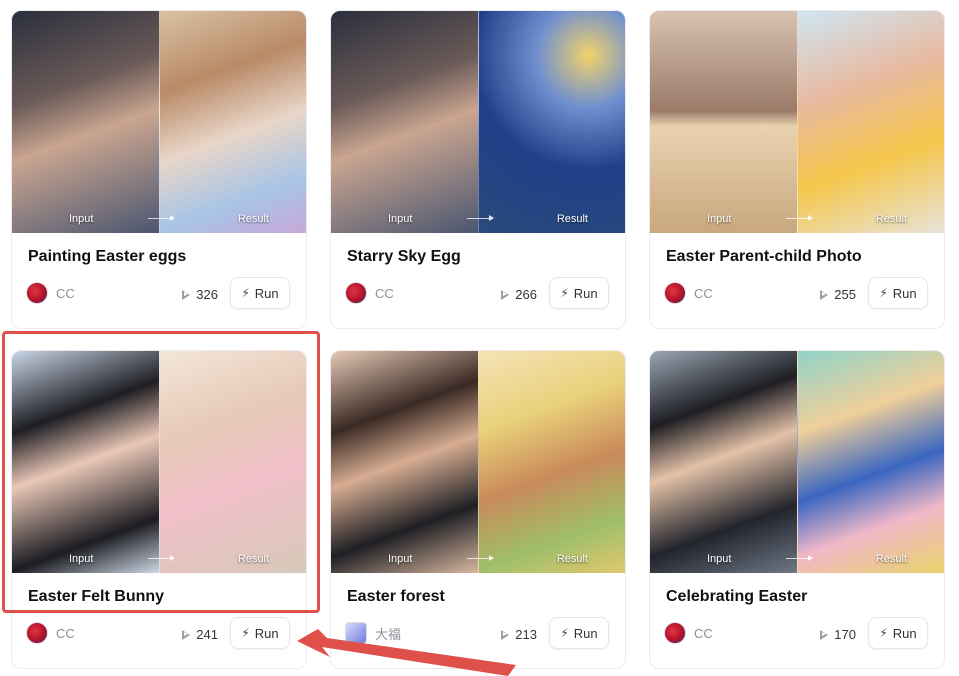 The width and height of the screenshot is (959, 676). Describe the element at coordinates (396, 597) in the screenshot. I see `card-title: Easter forest` at that location.